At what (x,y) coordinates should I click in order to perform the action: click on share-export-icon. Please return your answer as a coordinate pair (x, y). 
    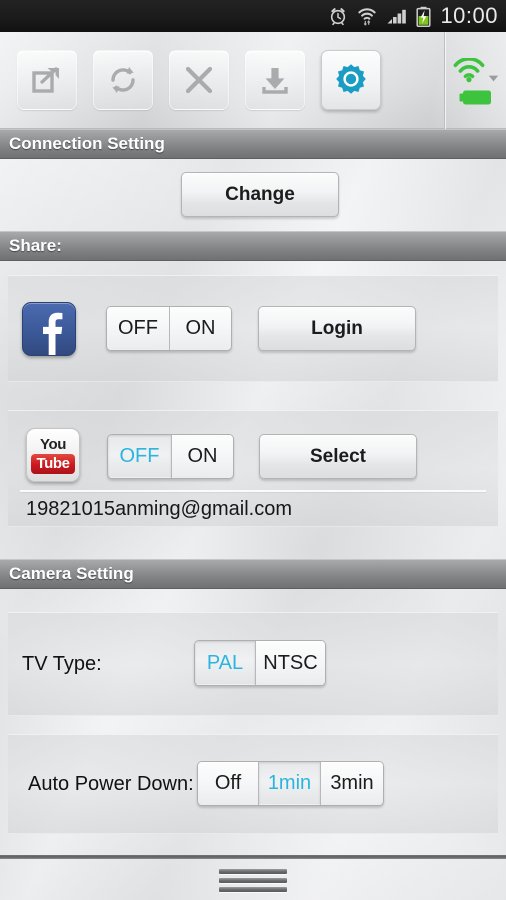
    Looking at the image, I should click on (45, 80).